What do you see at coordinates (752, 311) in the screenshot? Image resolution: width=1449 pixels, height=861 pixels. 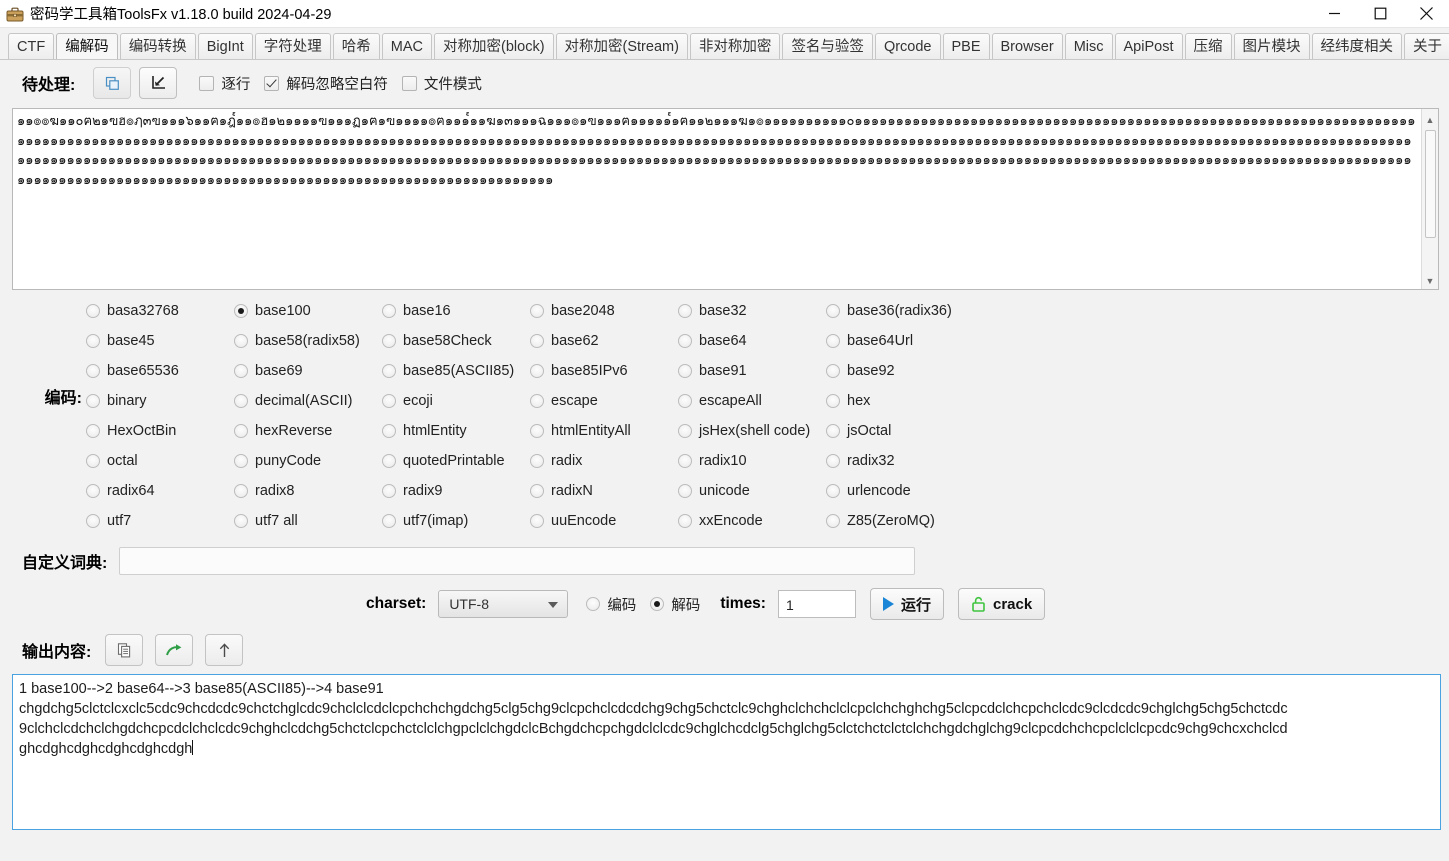 I see `encoding-option-base32: base32` at bounding box center [752, 311].